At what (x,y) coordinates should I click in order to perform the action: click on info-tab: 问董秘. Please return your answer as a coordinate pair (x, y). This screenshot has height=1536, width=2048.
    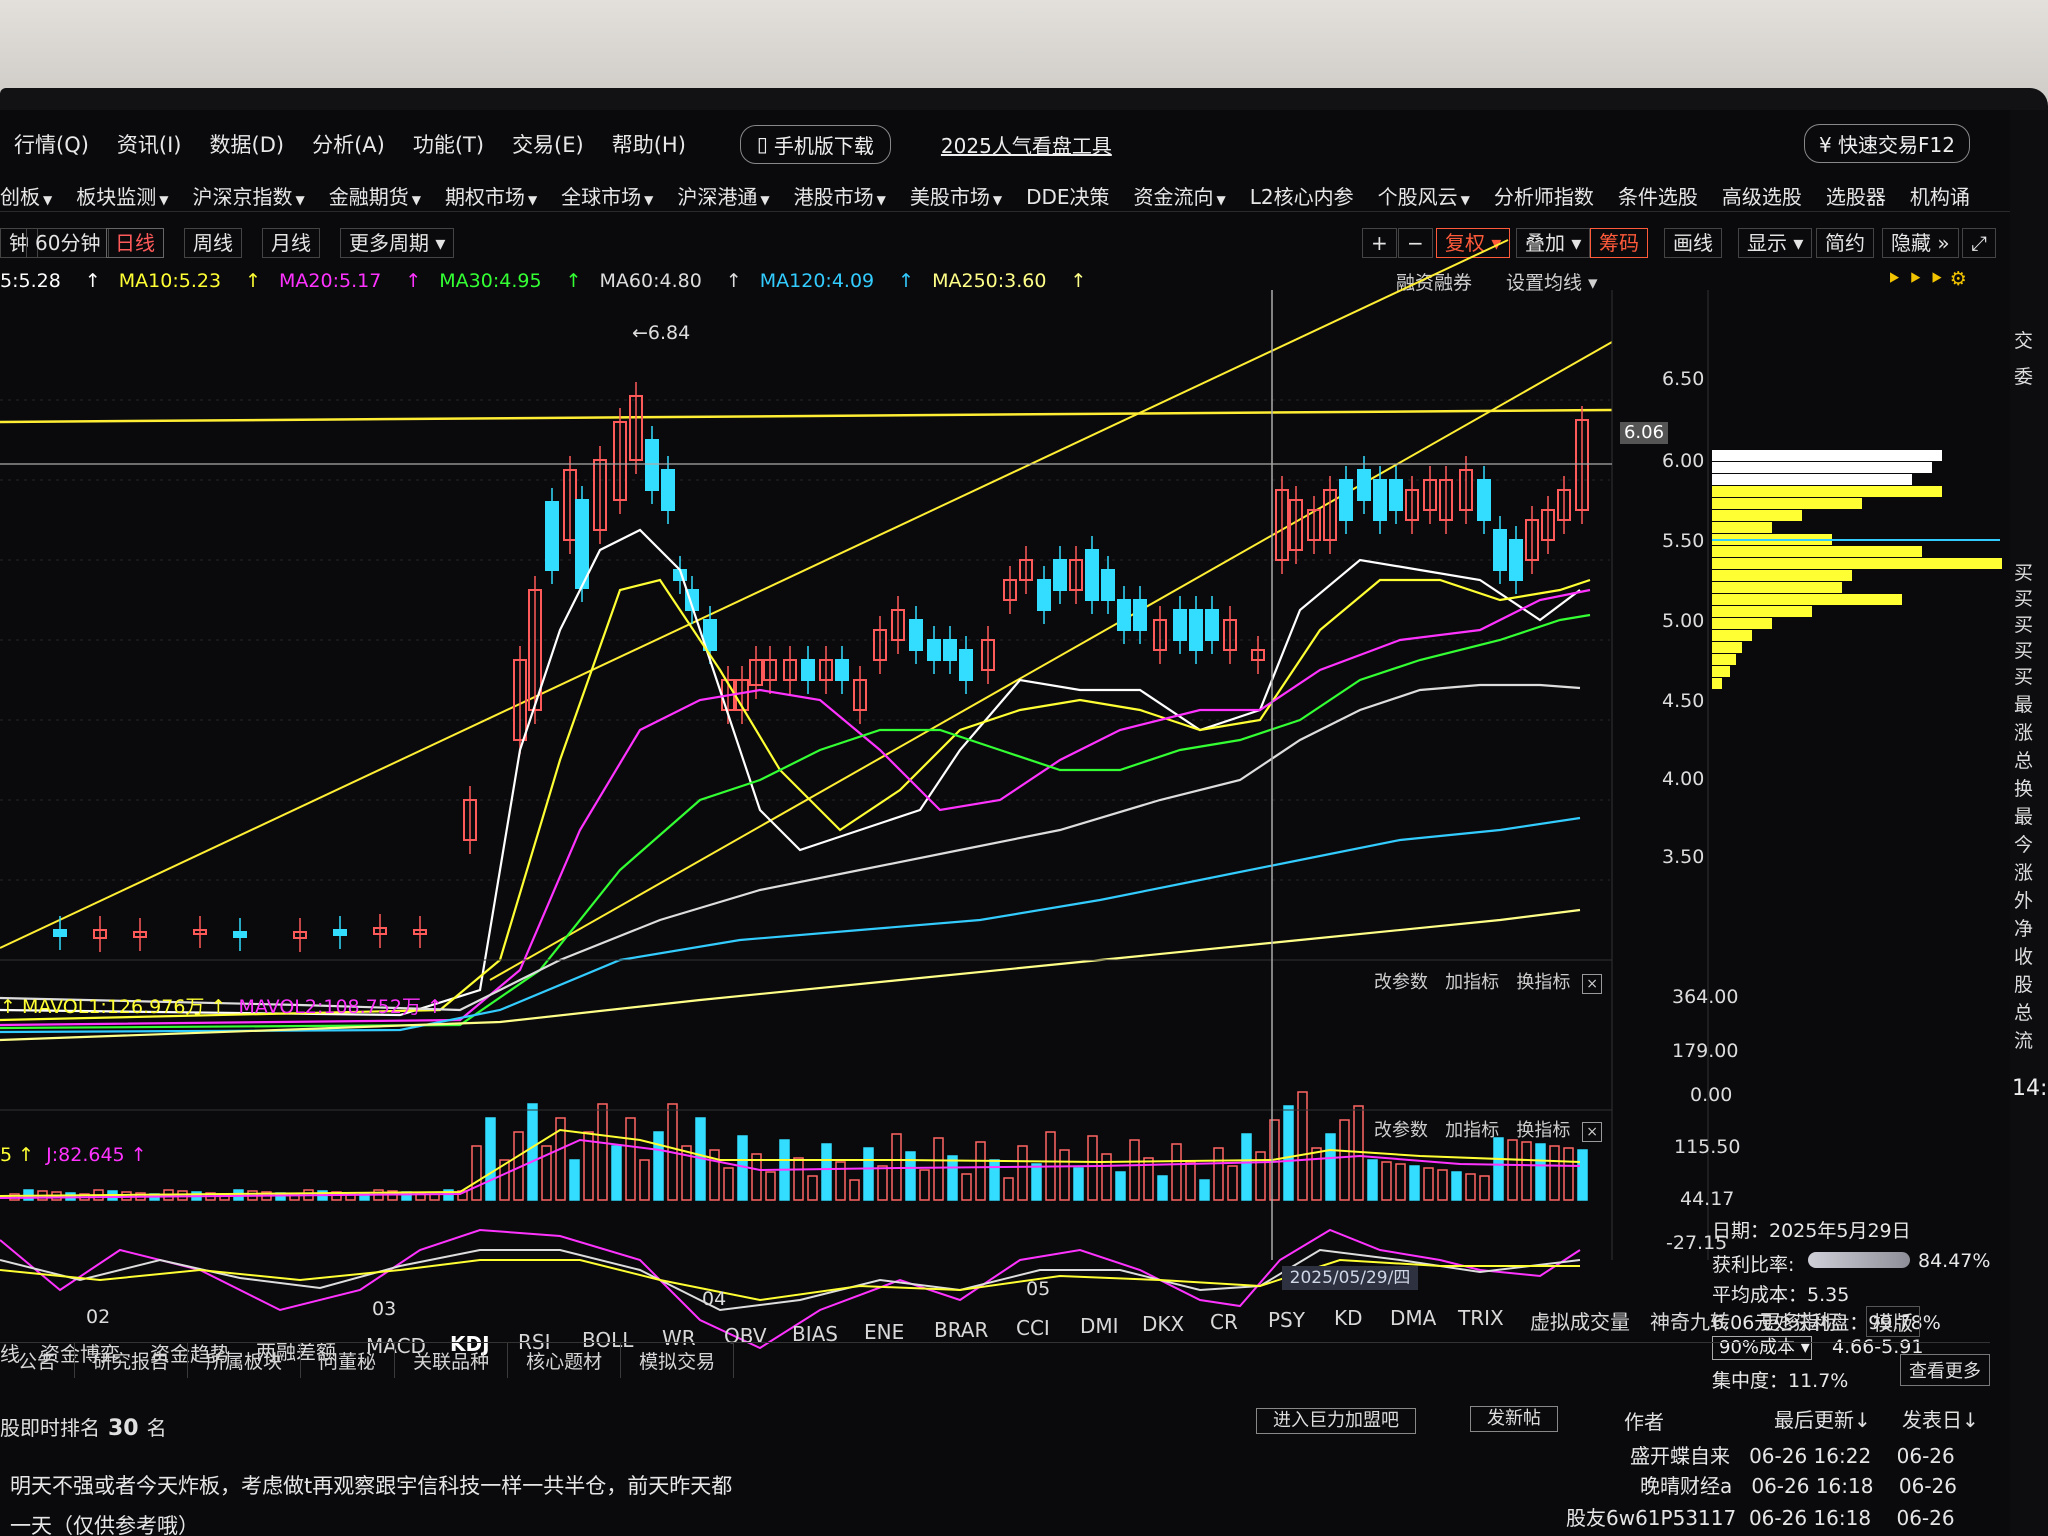
    Looking at the image, I should click on (348, 1360).